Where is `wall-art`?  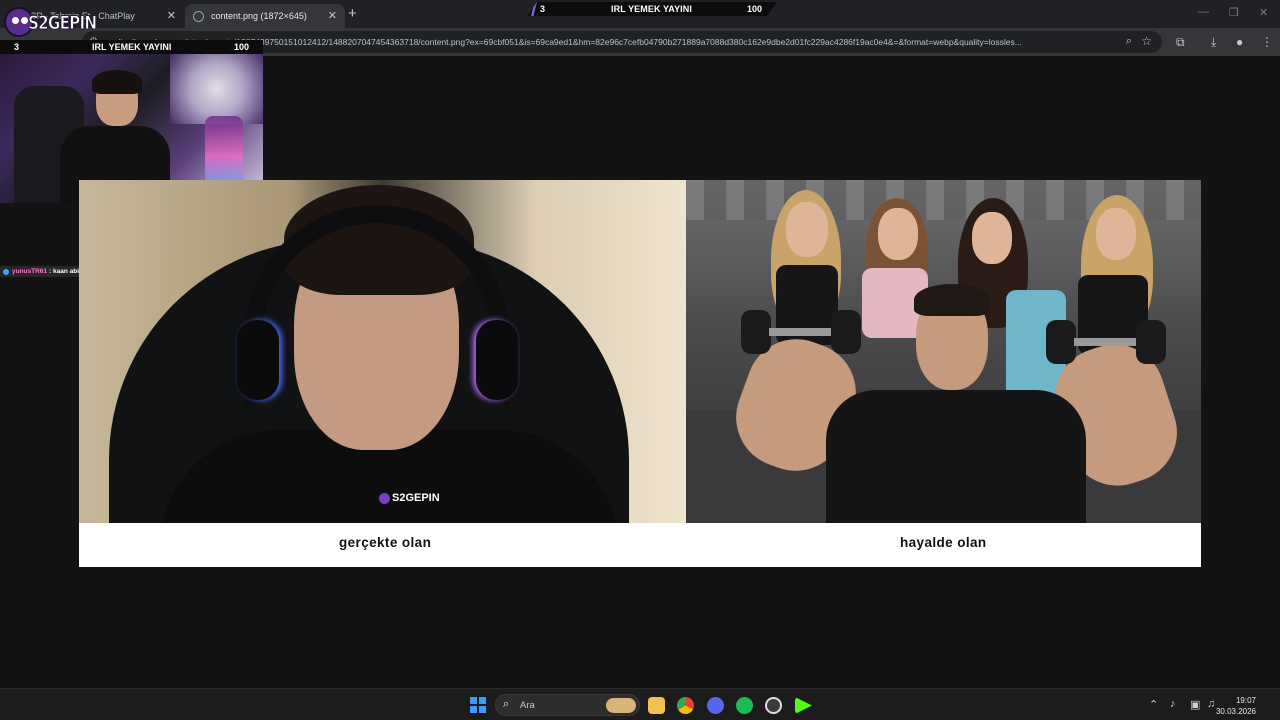
wall-art is located at coordinates (216, 89).